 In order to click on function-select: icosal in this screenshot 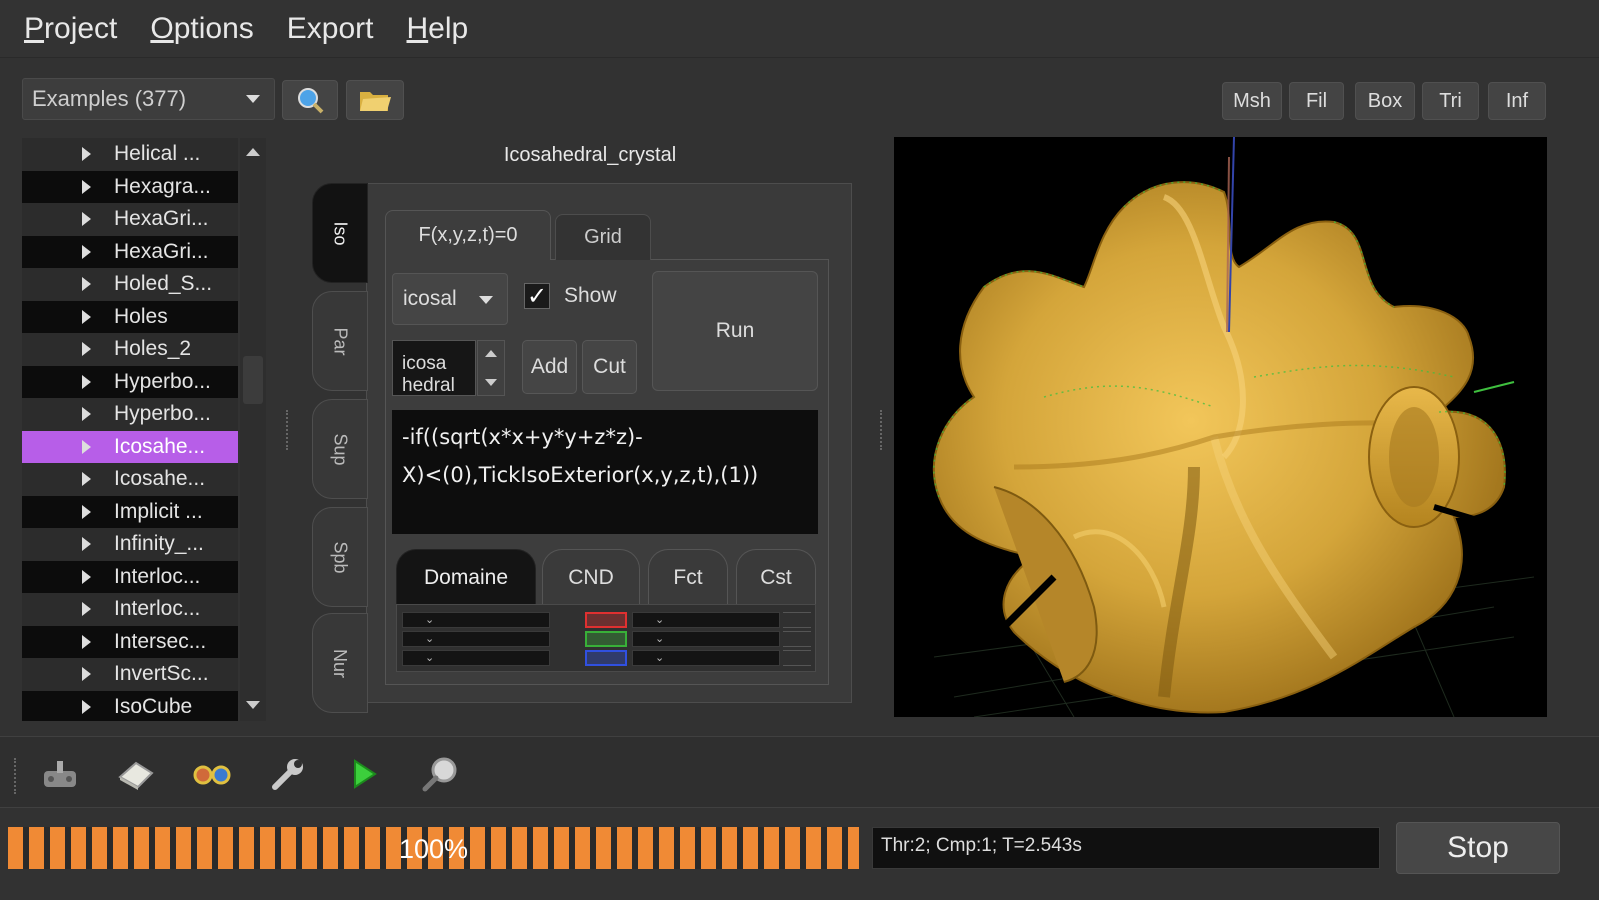, I will do `click(450, 299)`.